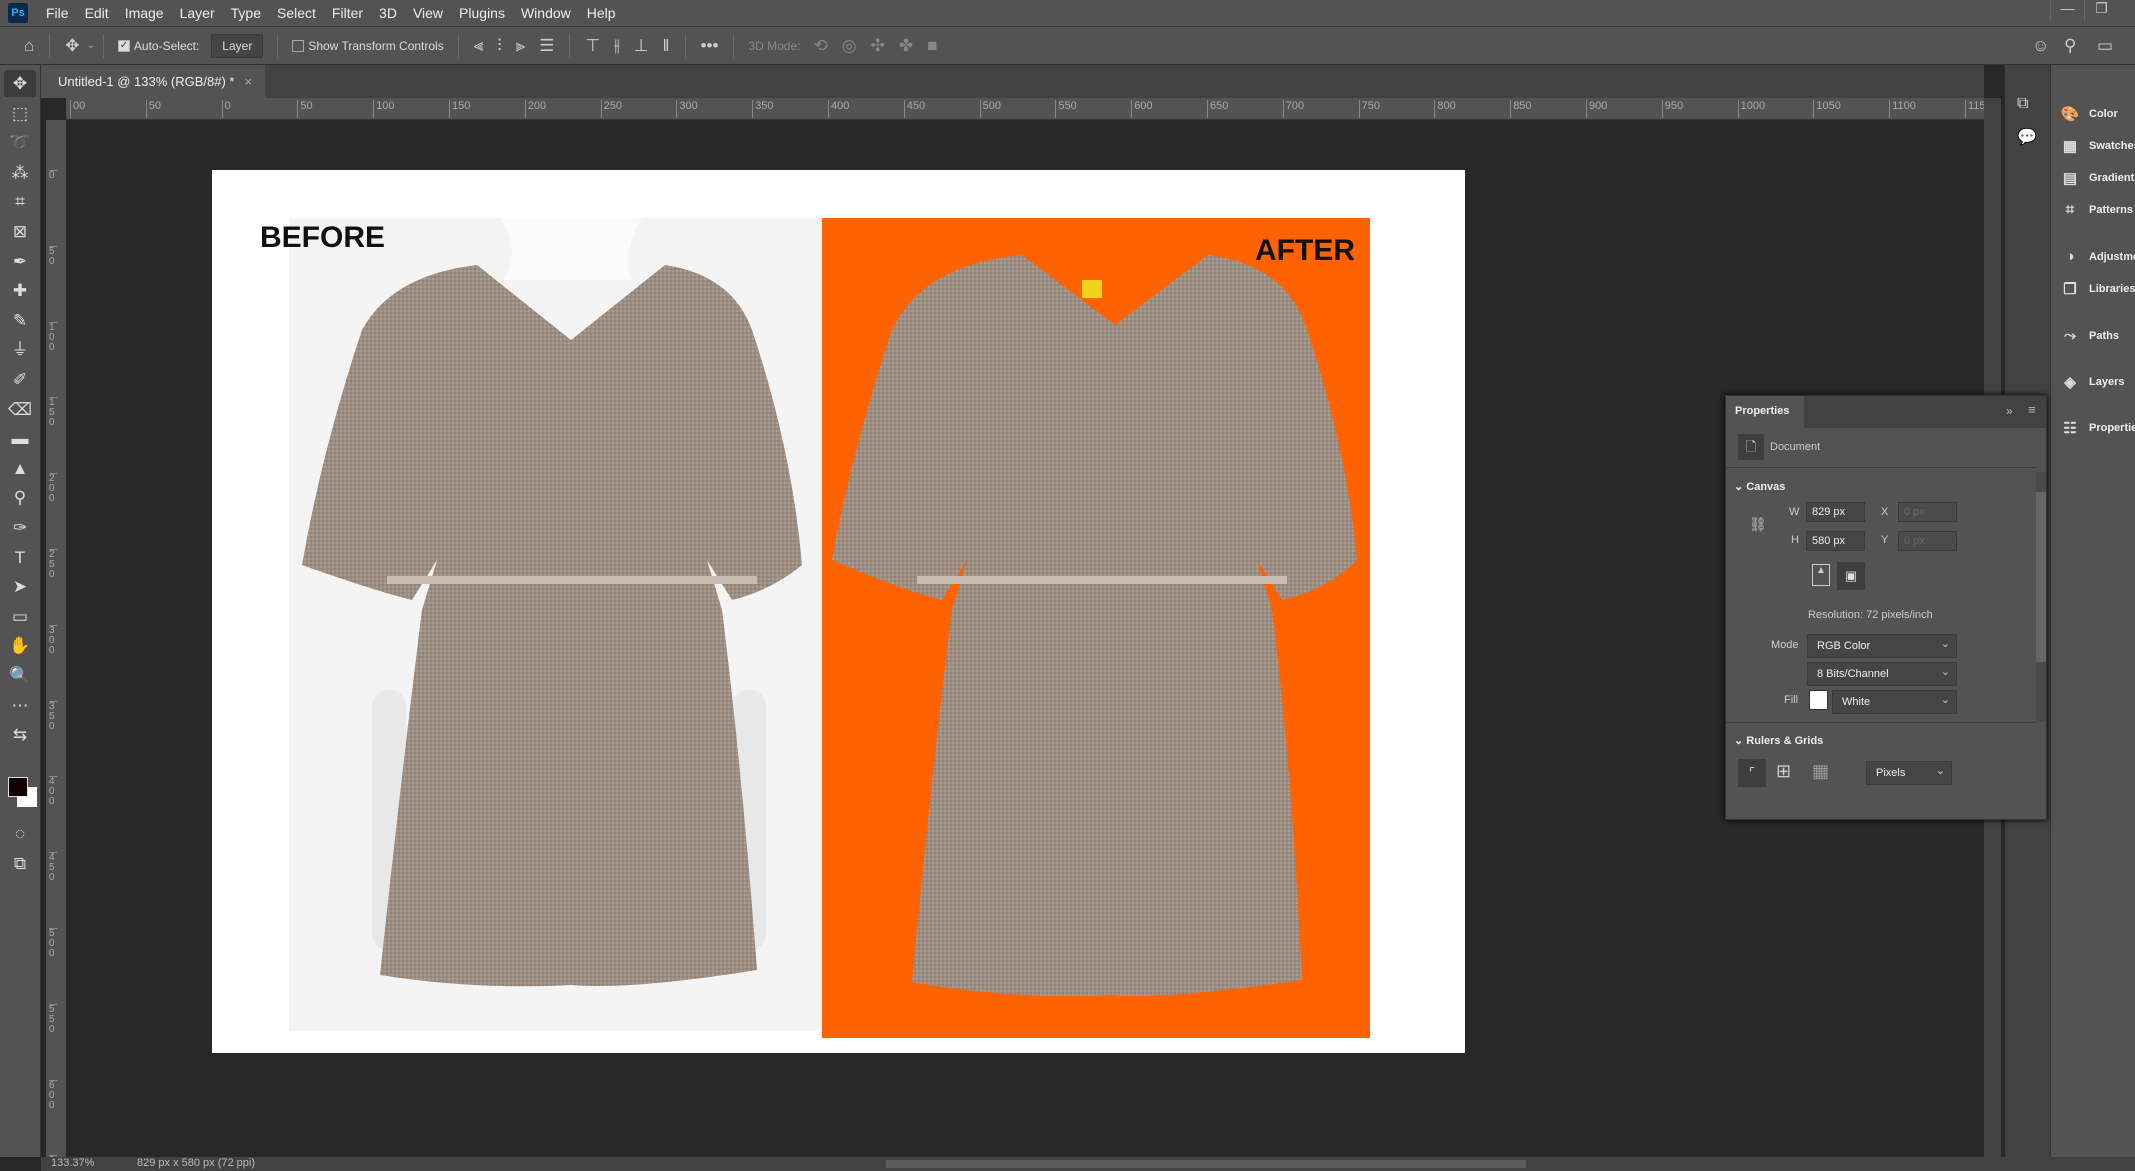  I want to click on foreground-color-swatch, so click(18, 787).